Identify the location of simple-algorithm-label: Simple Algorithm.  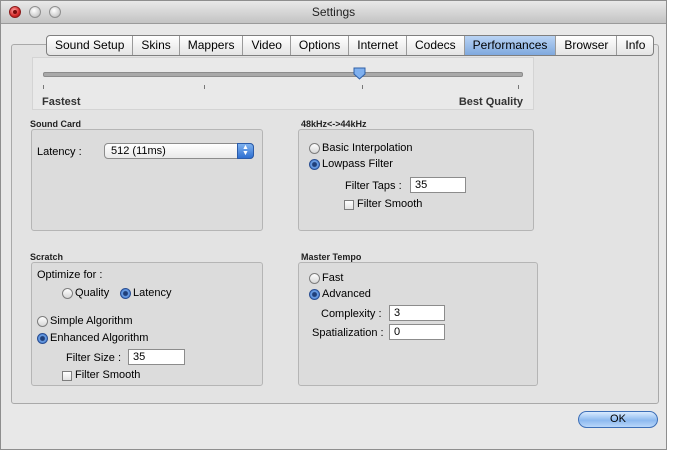
(91, 321).